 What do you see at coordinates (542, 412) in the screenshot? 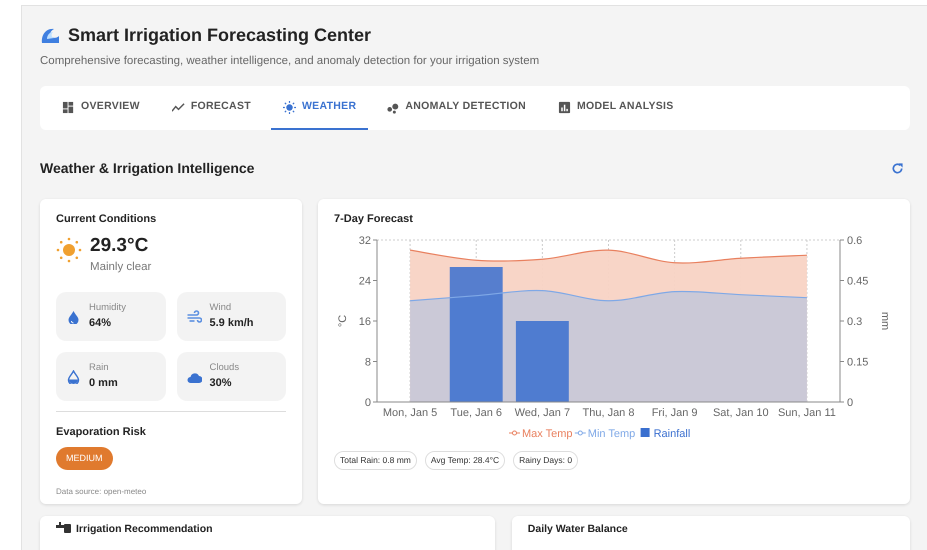
I see `axis-category-label: Wed, Jan 7` at bounding box center [542, 412].